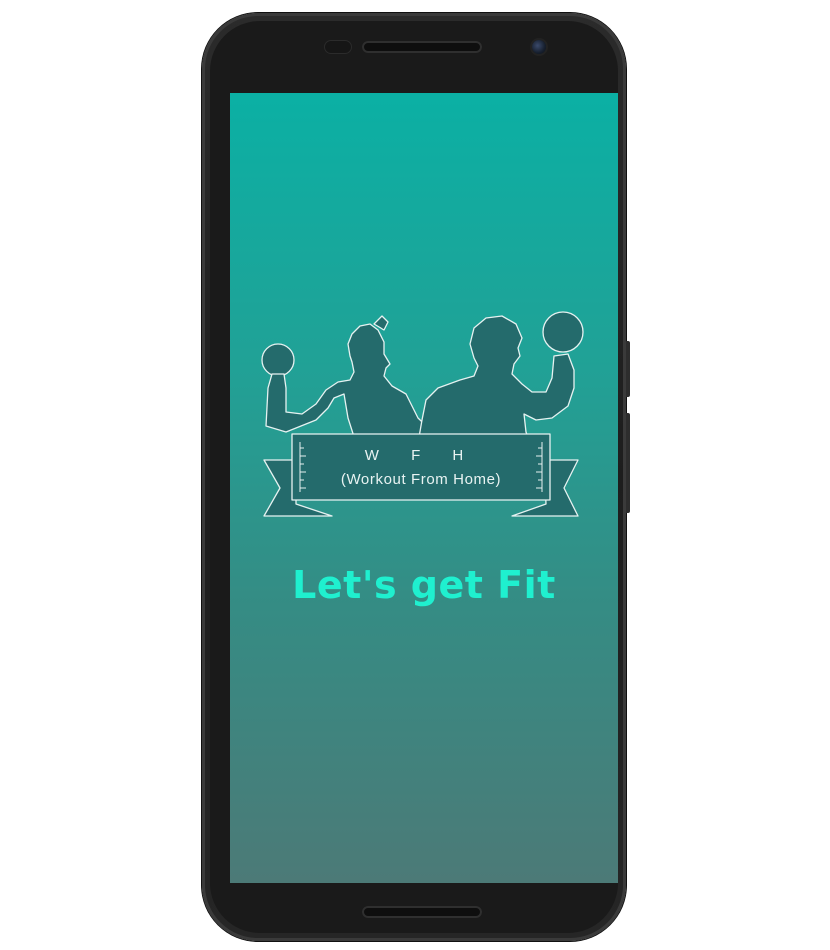 The width and height of the screenshot is (830, 950). Describe the element at coordinates (628, 369) in the screenshot. I see `volume-button` at that location.